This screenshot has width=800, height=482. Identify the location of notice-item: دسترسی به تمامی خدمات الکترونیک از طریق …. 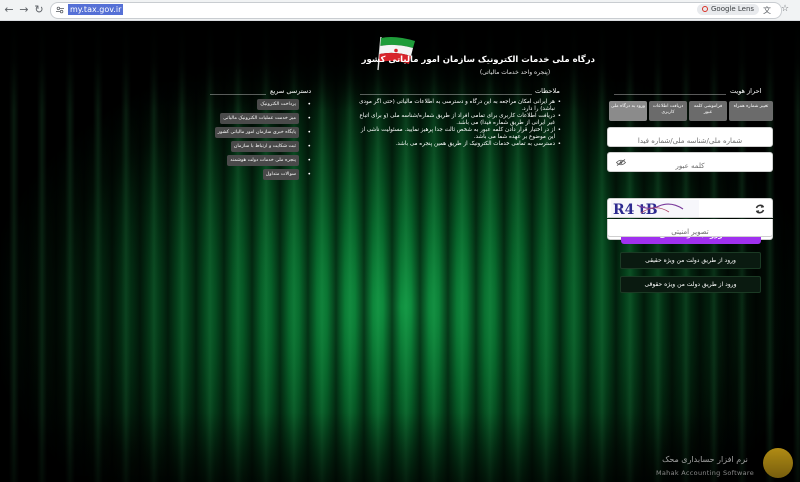
(458, 144).